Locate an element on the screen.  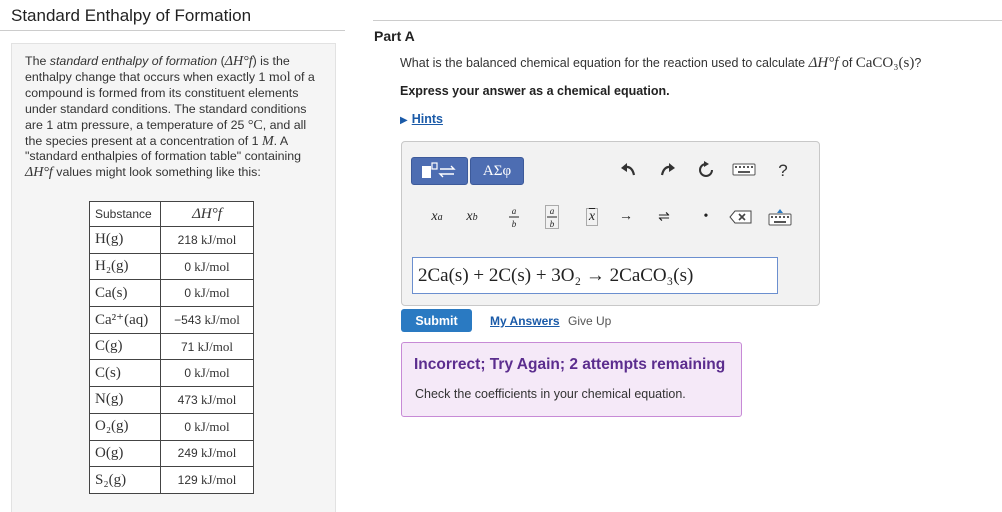
left-divider is located at coordinates (172, 30).